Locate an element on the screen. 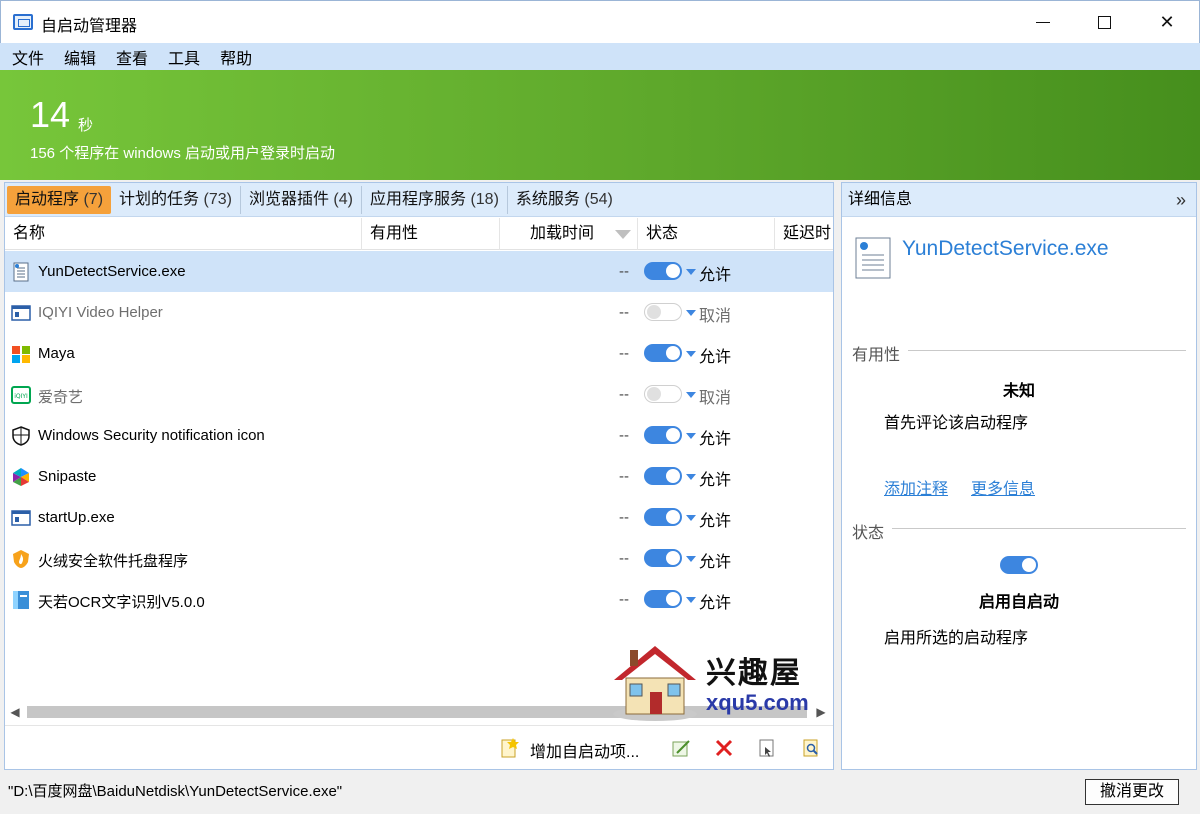 The width and height of the screenshot is (1200, 814). details-state-toggle is located at coordinates (1019, 565).